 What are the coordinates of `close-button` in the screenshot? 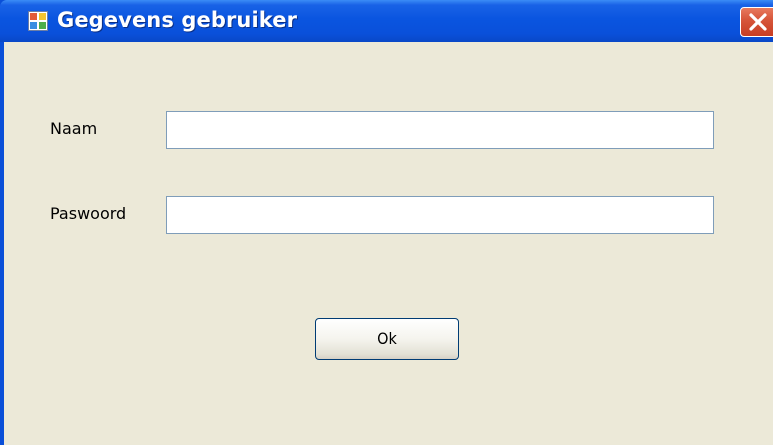 It's located at (756, 22).